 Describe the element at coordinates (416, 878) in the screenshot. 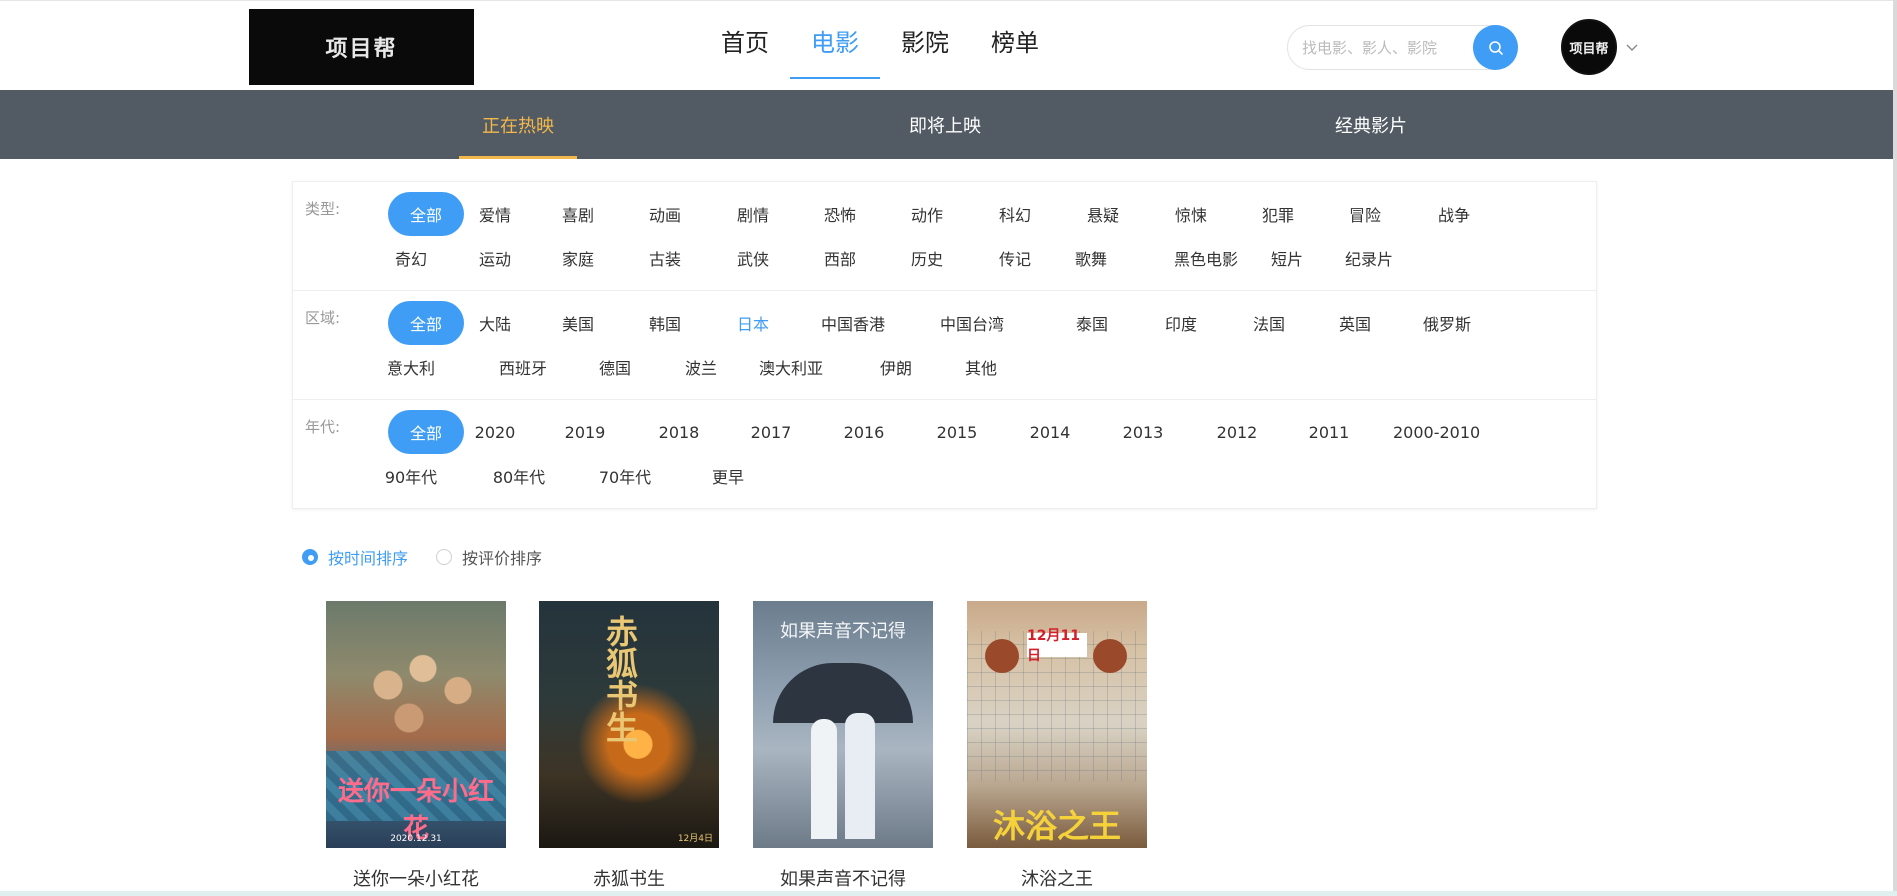

I see `movie-title: 送你一朵小红花` at that location.